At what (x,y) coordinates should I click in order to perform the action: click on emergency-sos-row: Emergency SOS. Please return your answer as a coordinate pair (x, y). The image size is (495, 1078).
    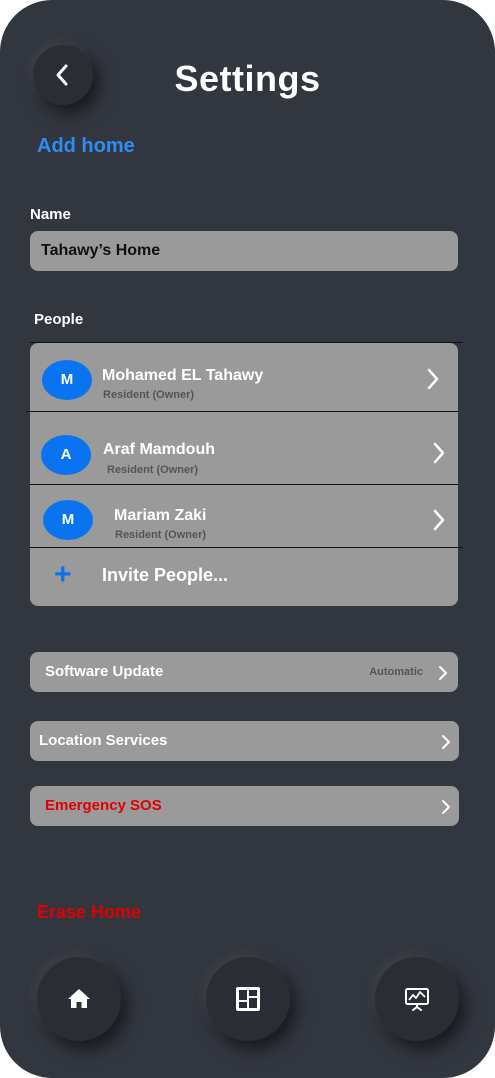
    Looking at the image, I should click on (244, 806).